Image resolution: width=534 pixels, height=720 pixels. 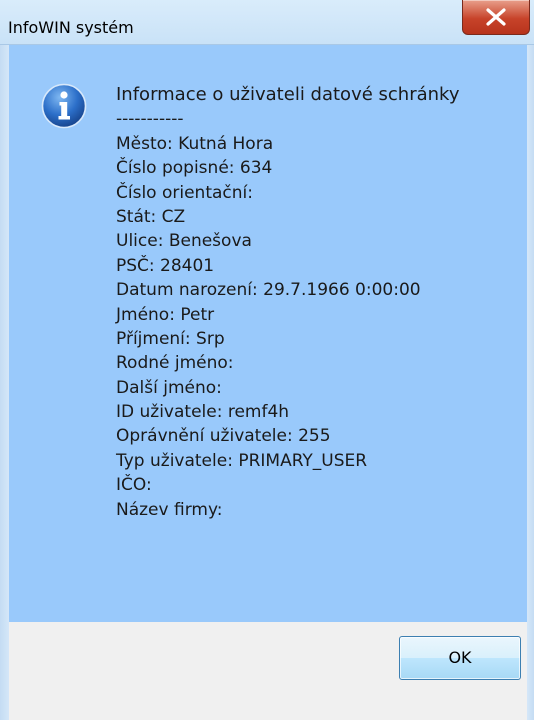 What do you see at coordinates (223, 436) in the screenshot?
I see `message-line-user-permissions: Oprávnění uživatele: 255` at bounding box center [223, 436].